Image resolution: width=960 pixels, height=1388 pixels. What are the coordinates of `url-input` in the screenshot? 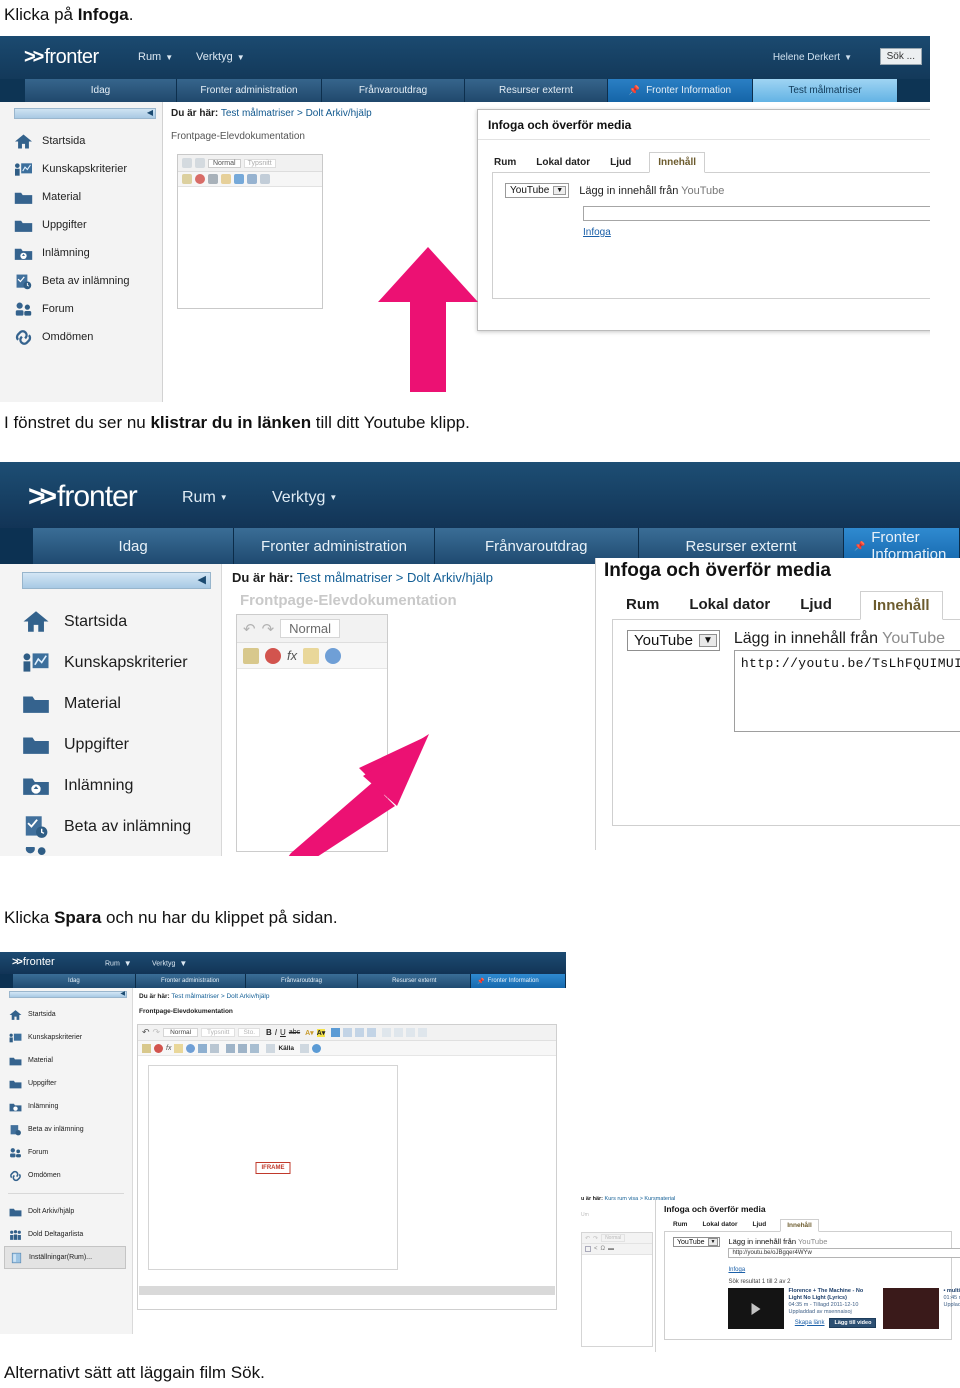 It's located at (756, 213).